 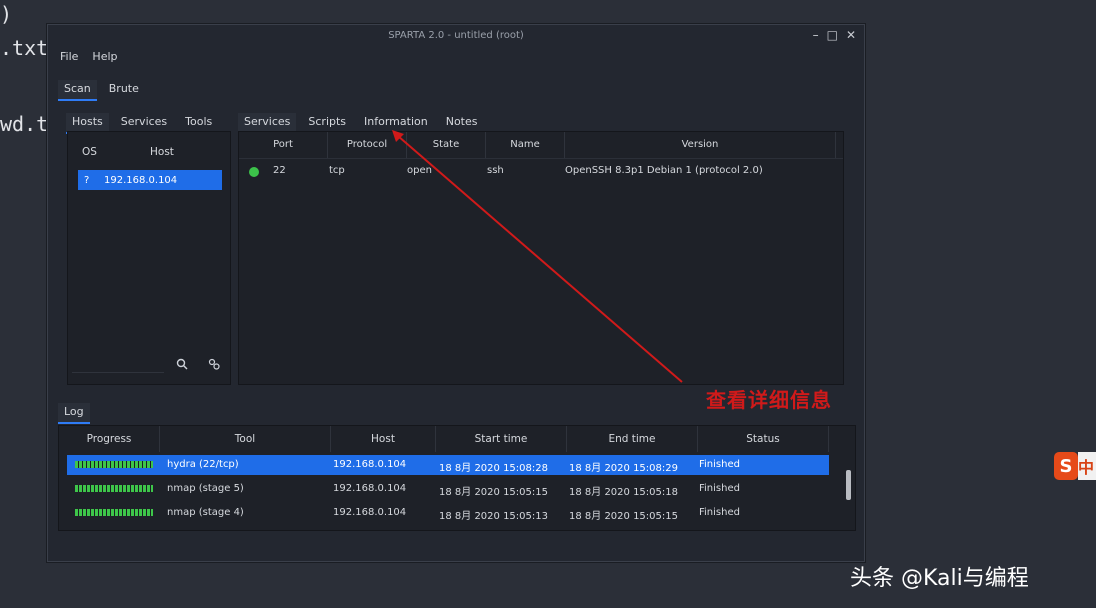 I want to click on annotation-arrow, so click(x=537, y=256).